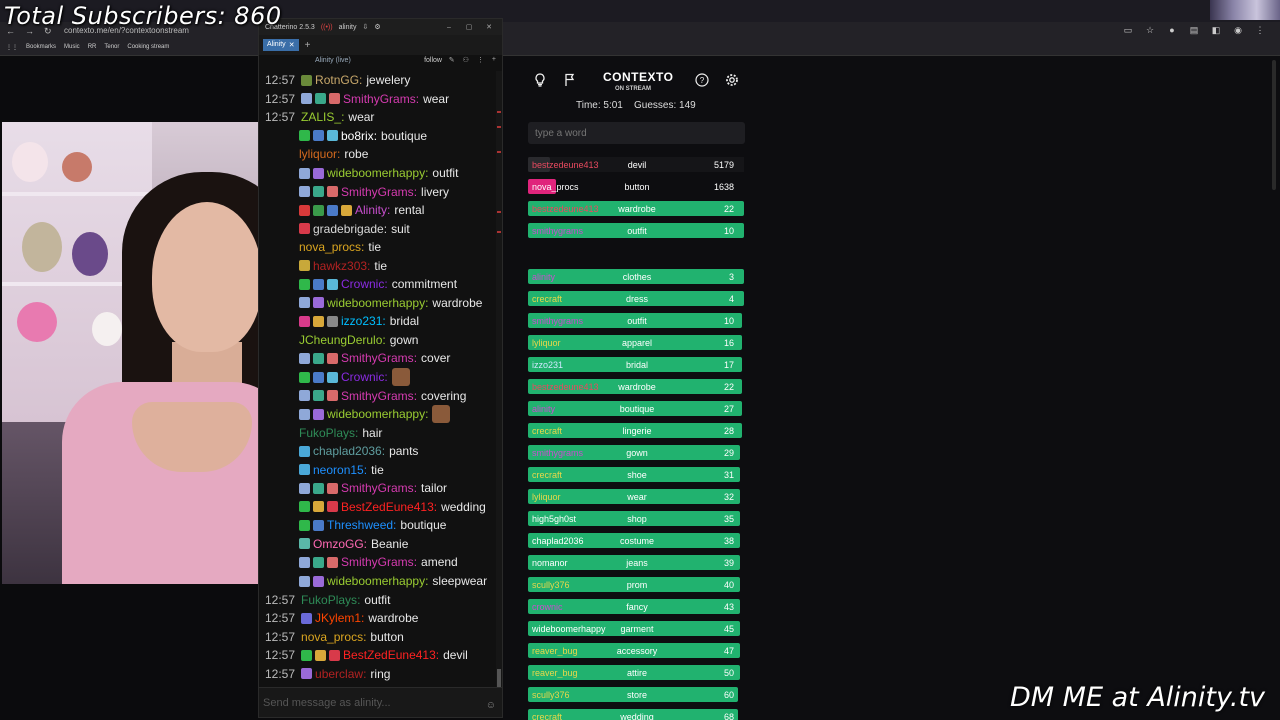  What do you see at coordinates (377, 27) in the screenshot?
I see `settings-icon: ⚙` at bounding box center [377, 27].